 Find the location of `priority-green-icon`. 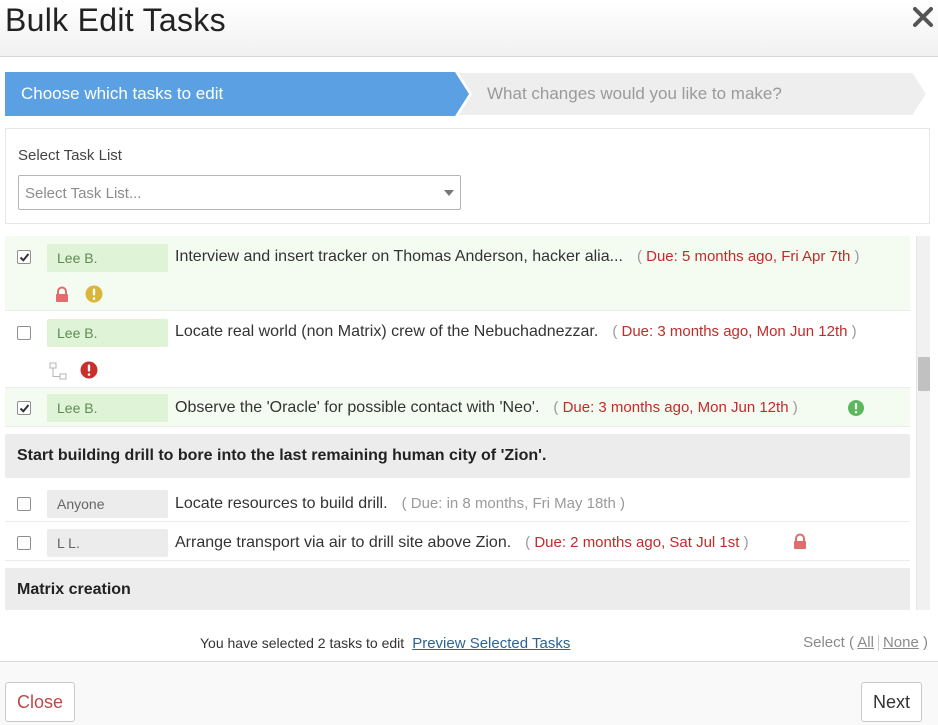

priority-green-icon is located at coordinates (856, 408).